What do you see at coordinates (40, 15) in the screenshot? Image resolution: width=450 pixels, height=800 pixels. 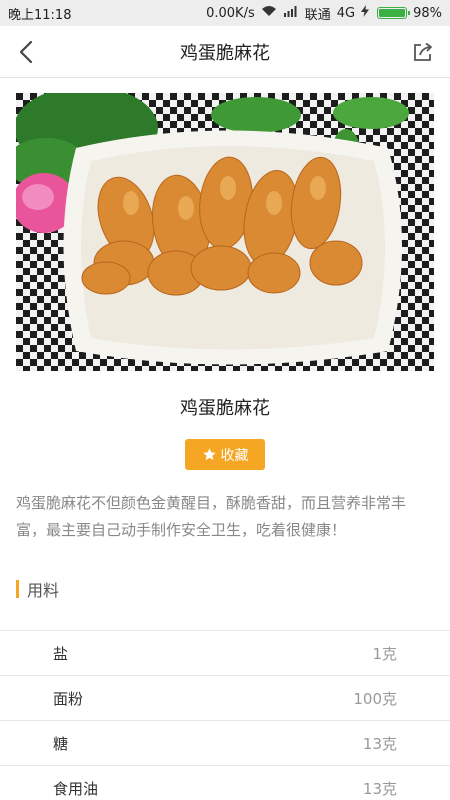 I see `status-time: 晚上11:18` at bounding box center [40, 15].